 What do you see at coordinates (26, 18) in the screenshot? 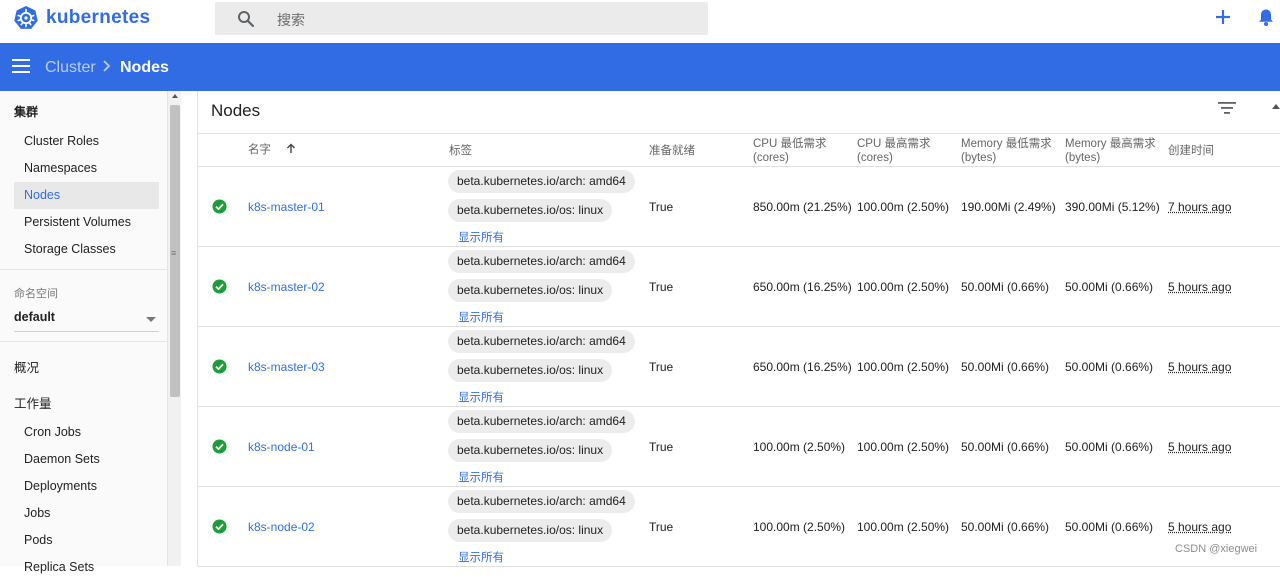
I see `kubernetes-wheel-icon` at bounding box center [26, 18].